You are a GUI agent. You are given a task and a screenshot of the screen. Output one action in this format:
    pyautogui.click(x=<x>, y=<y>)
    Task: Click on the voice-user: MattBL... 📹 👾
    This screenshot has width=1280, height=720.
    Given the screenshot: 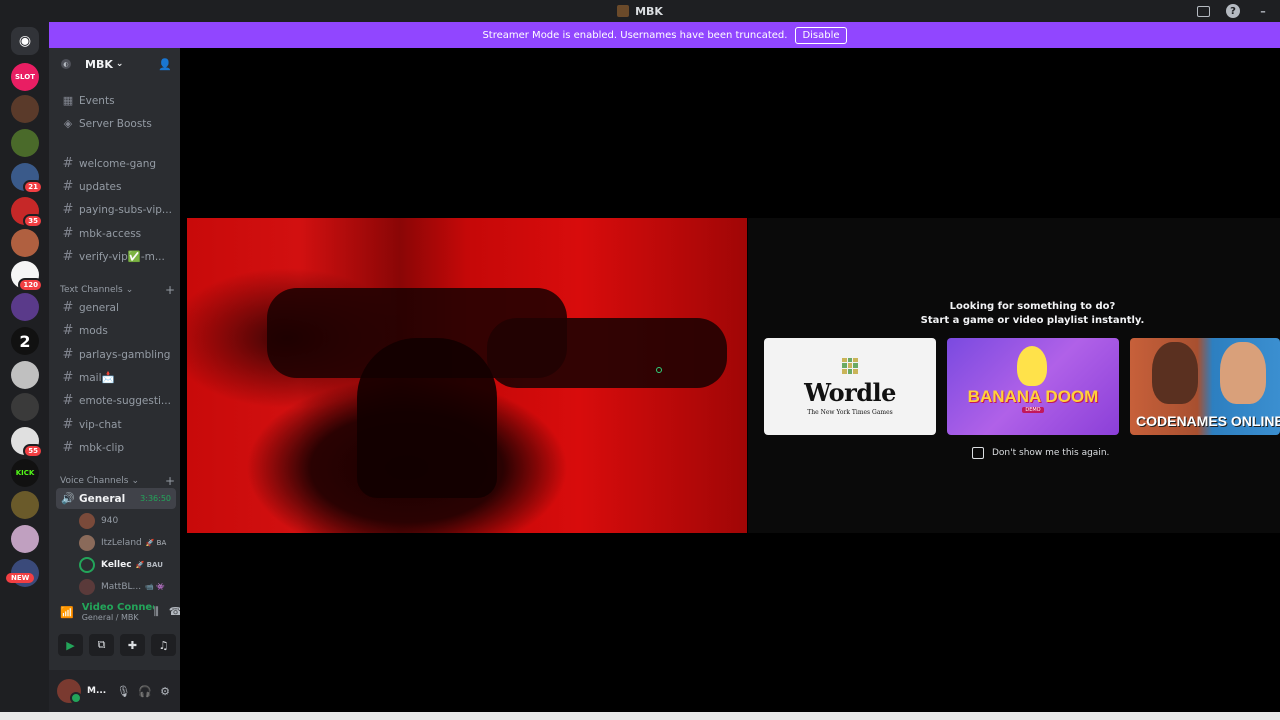 What is the action you would take?
    pyautogui.click(x=126, y=587)
    